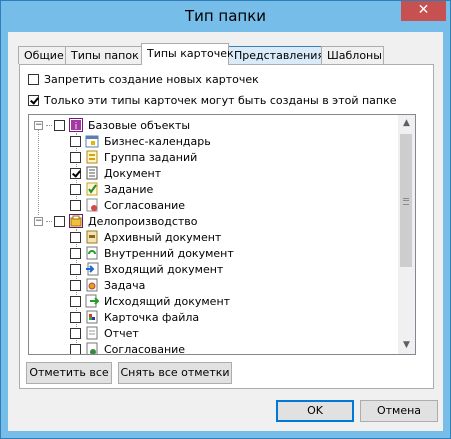 Image resolution: width=451 pixels, height=439 pixels. What do you see at coordinates (92, 189) in the screenshot?
I see `task-icon` at bounding box center [92, 189].